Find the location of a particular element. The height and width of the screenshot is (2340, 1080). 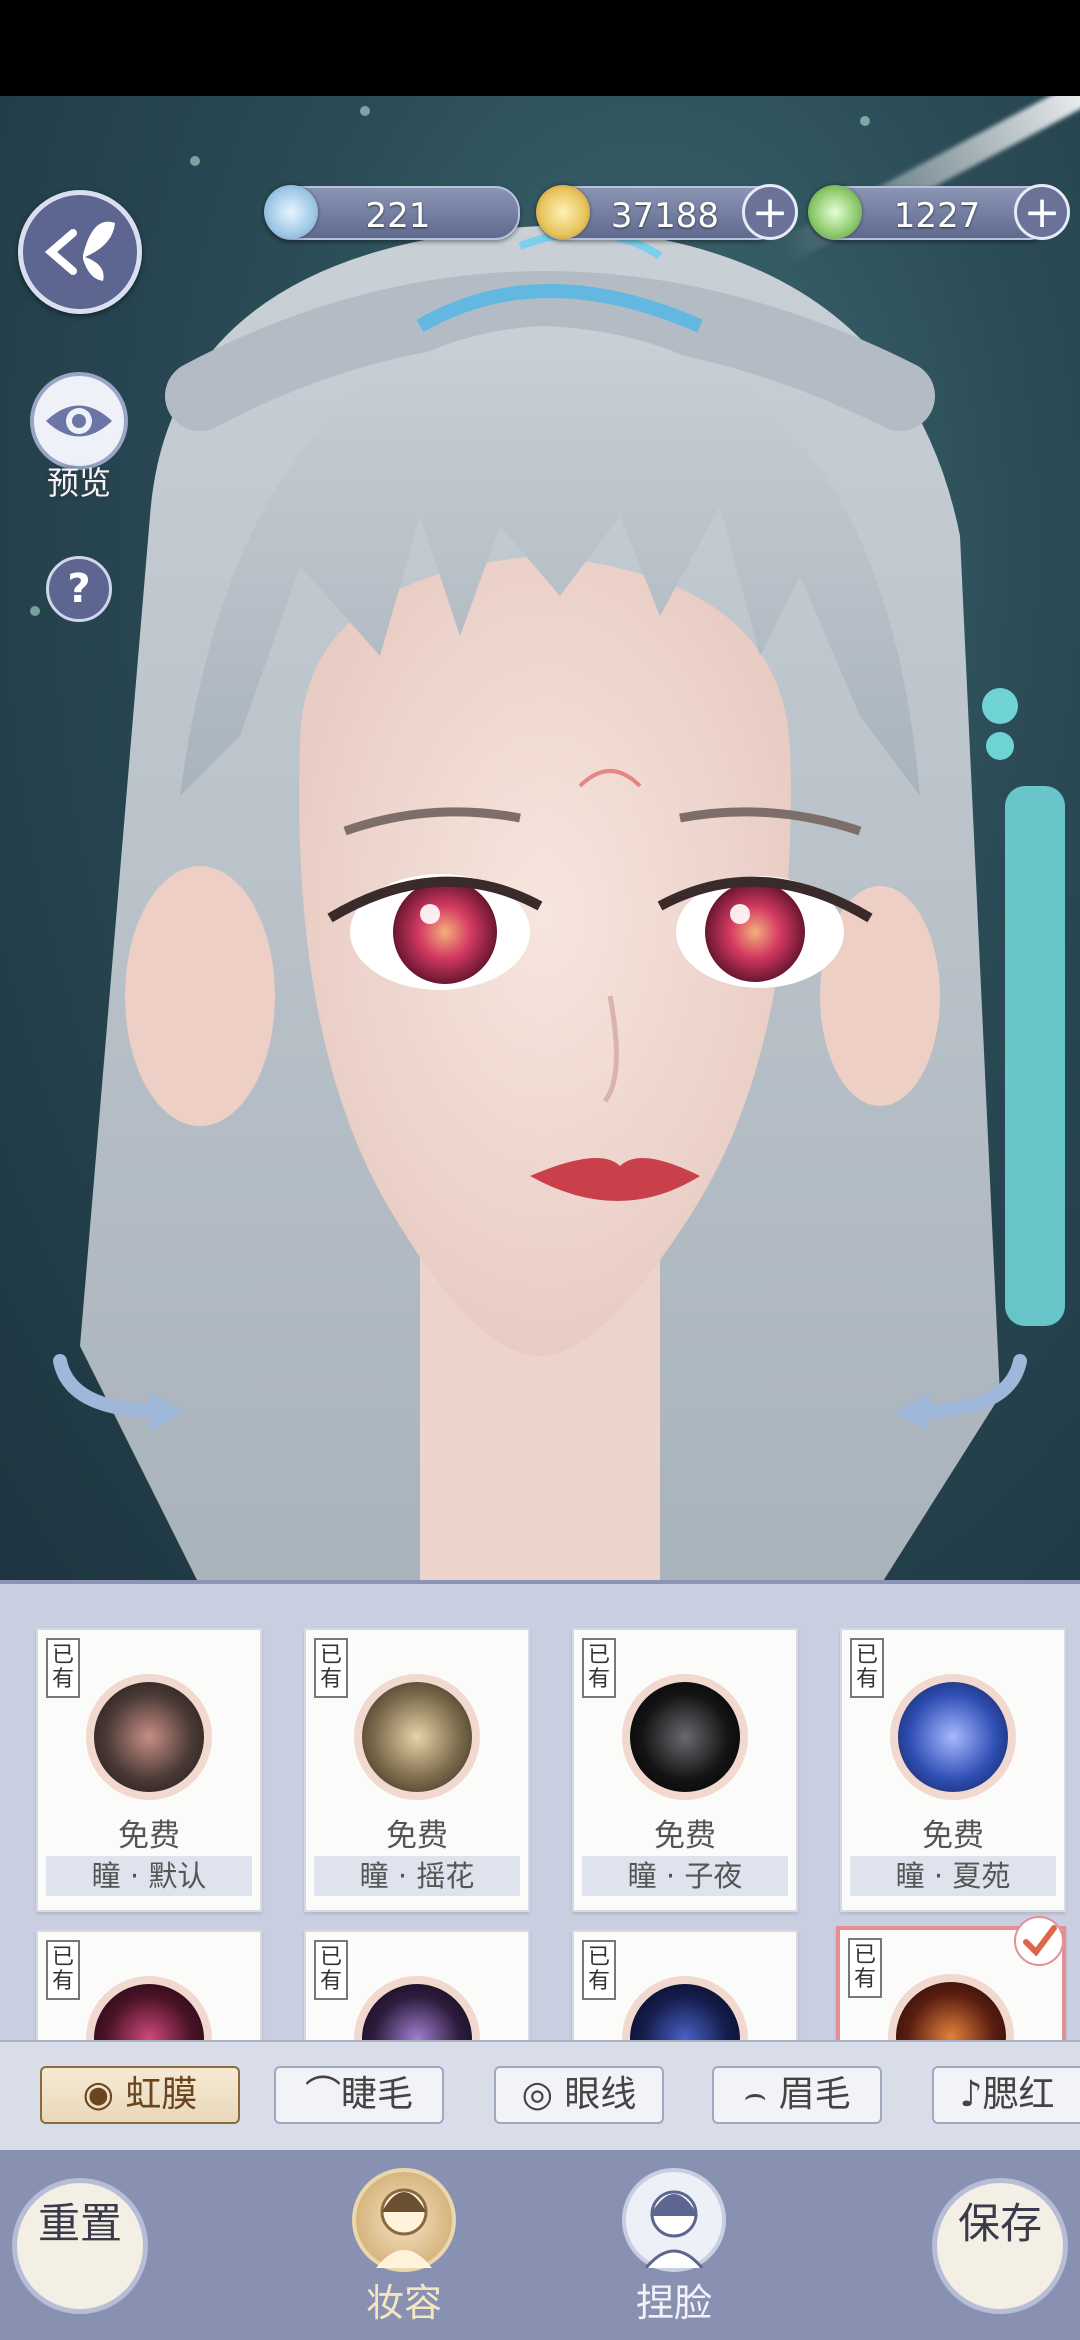

iris-icon: ◉ is located at coordinates (104, 2094).